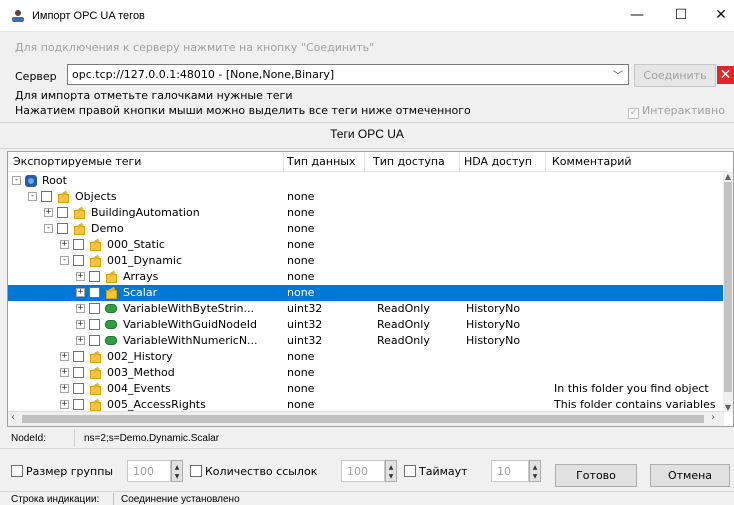 This screenshot has width=734, height=505. I want to click on column-header-access: Тип доступа, so click(409, 161).